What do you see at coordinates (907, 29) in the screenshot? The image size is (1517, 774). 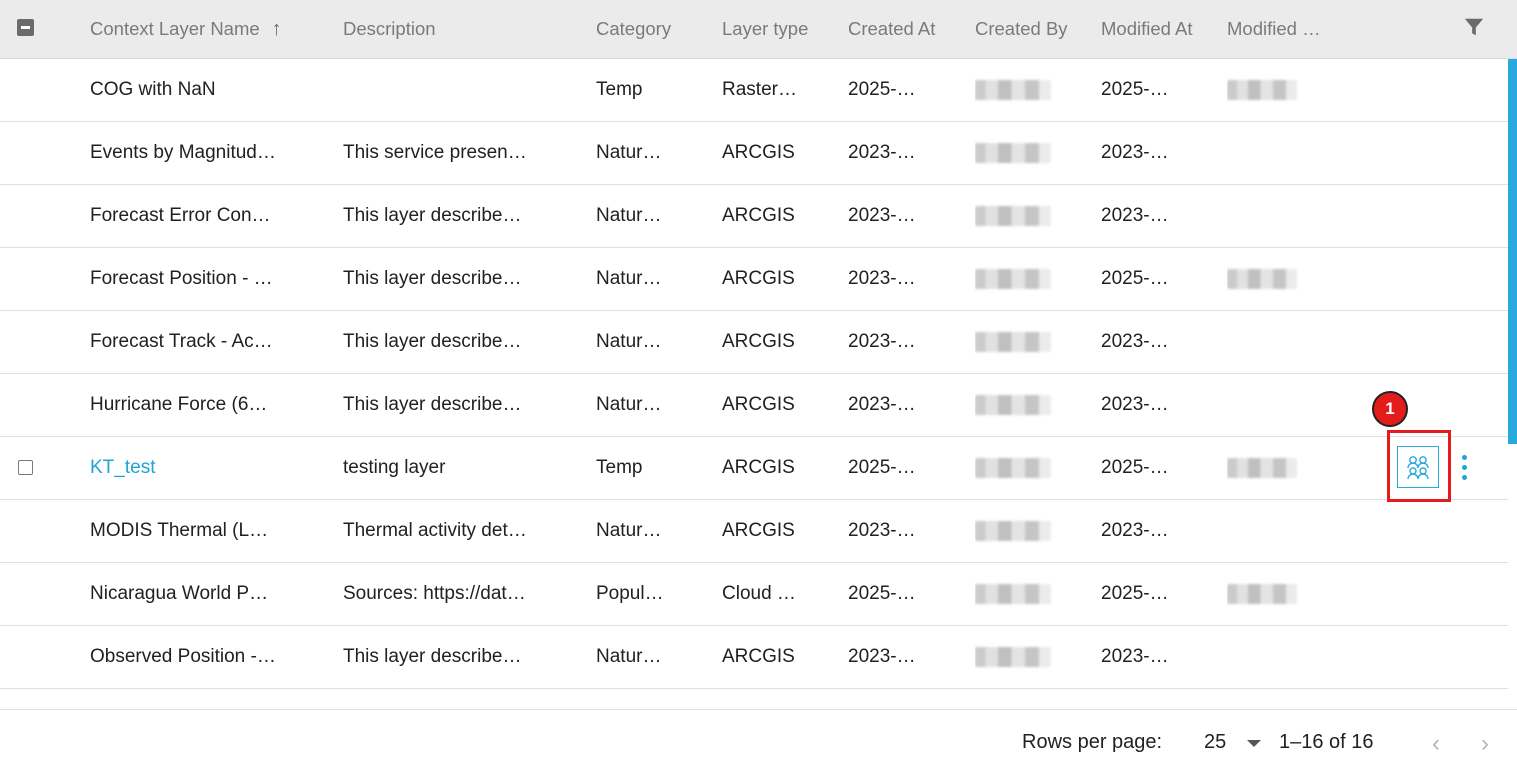 I see `column-header-created-at: Created At` at bounding box center [907, 29].